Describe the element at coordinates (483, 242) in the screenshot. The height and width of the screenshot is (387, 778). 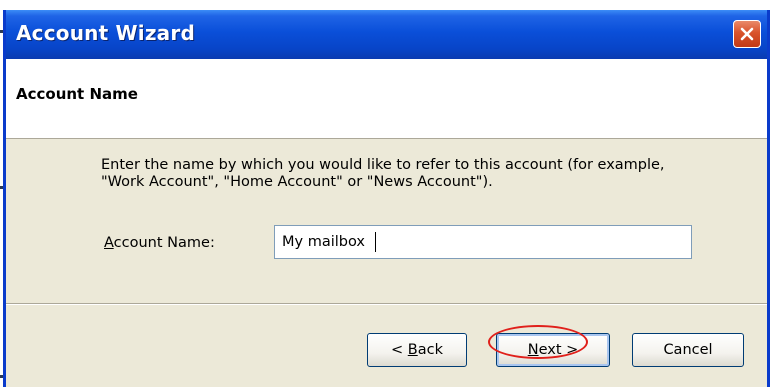
I see `account-name-input` at that location.